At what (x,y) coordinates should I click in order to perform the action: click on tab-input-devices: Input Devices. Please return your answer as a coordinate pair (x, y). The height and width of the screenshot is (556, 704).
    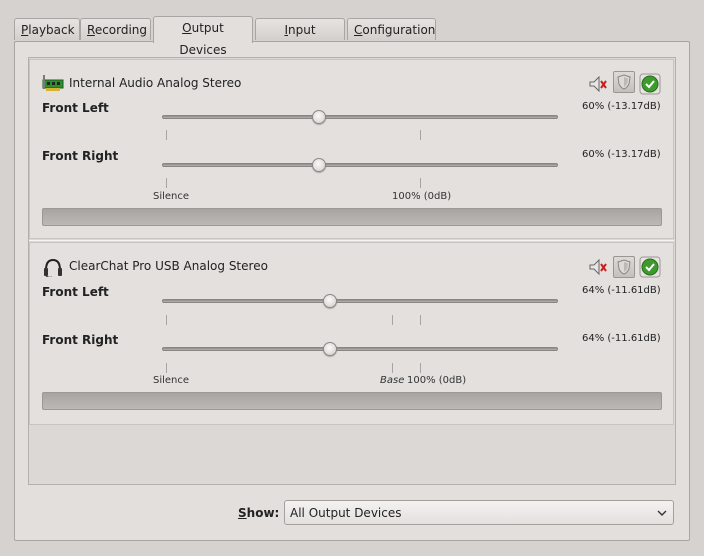
    Looking at the image, I should click on (300, 38).